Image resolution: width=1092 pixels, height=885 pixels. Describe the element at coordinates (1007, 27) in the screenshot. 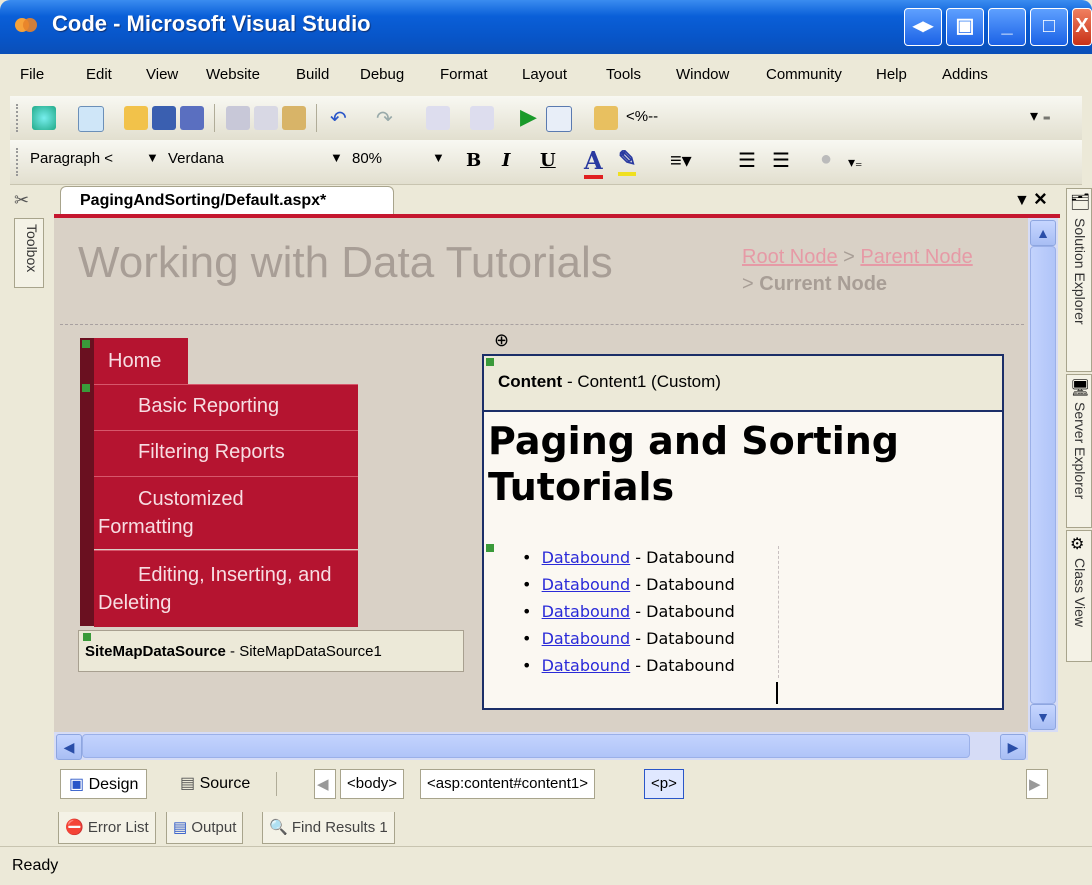

I see `minimize-button: _` at that location.